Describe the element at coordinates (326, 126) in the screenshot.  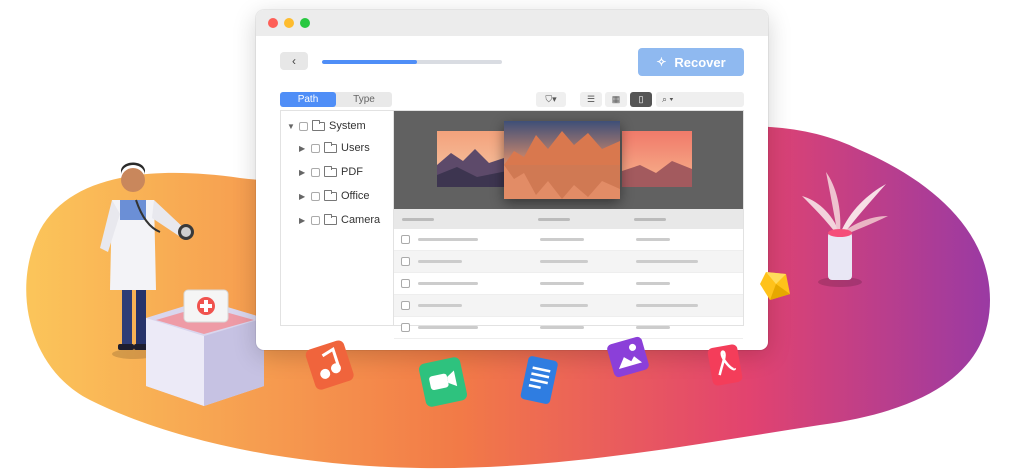
I see `tree-item-system: ▼ System` at that location.